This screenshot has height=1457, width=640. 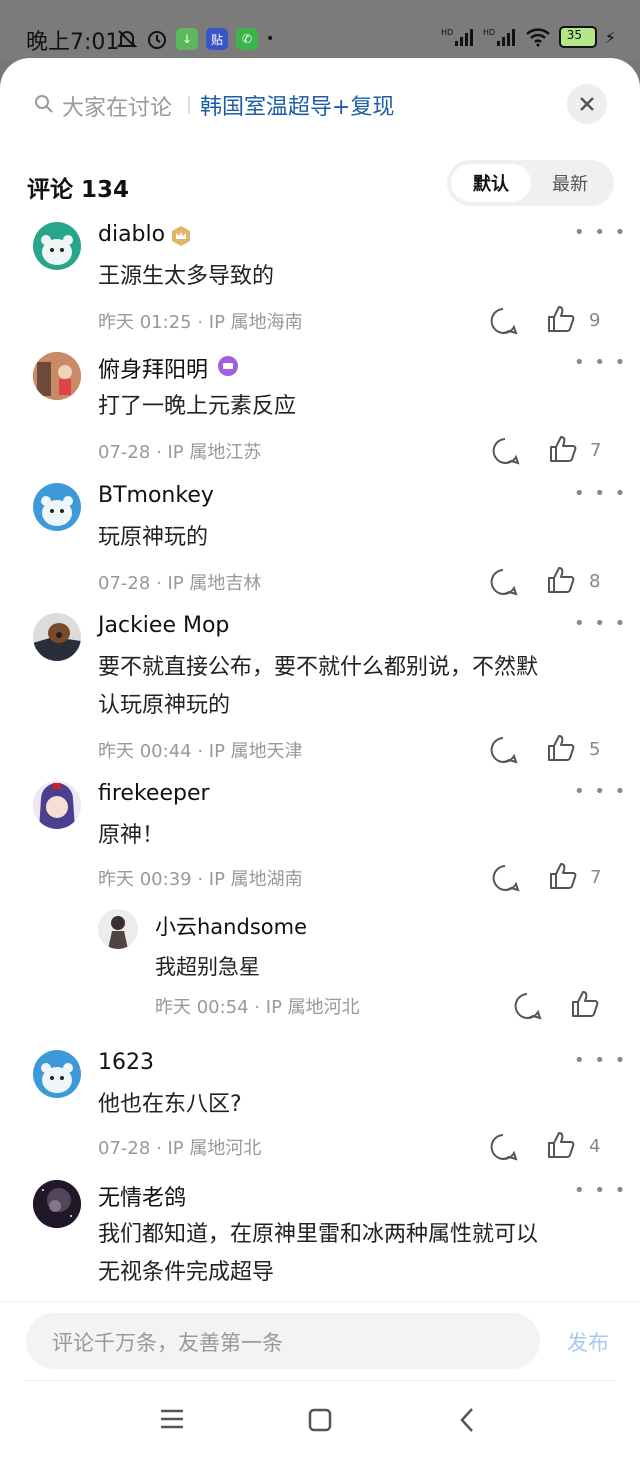 I want to click on anime-avatar-icon, so click(x=57, y=376).